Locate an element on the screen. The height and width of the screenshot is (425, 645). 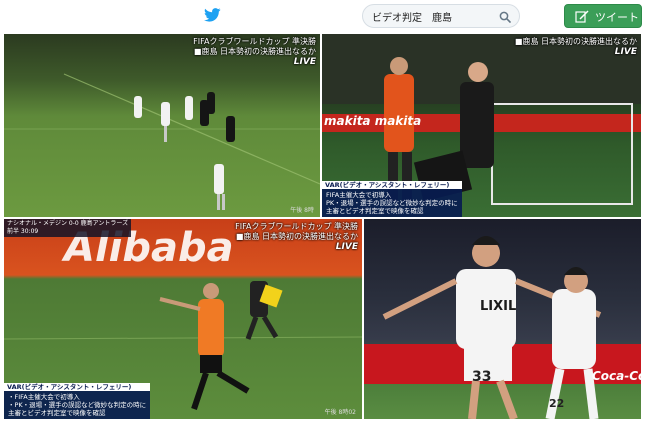
compose-tweet-icon is located at coordinates (582, 16).